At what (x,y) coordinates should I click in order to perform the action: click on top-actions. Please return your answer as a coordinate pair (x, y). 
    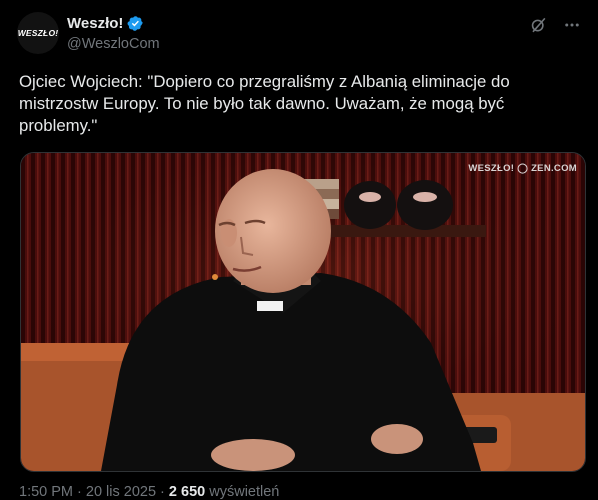
    Looking at the image, I should click on (555, 25).